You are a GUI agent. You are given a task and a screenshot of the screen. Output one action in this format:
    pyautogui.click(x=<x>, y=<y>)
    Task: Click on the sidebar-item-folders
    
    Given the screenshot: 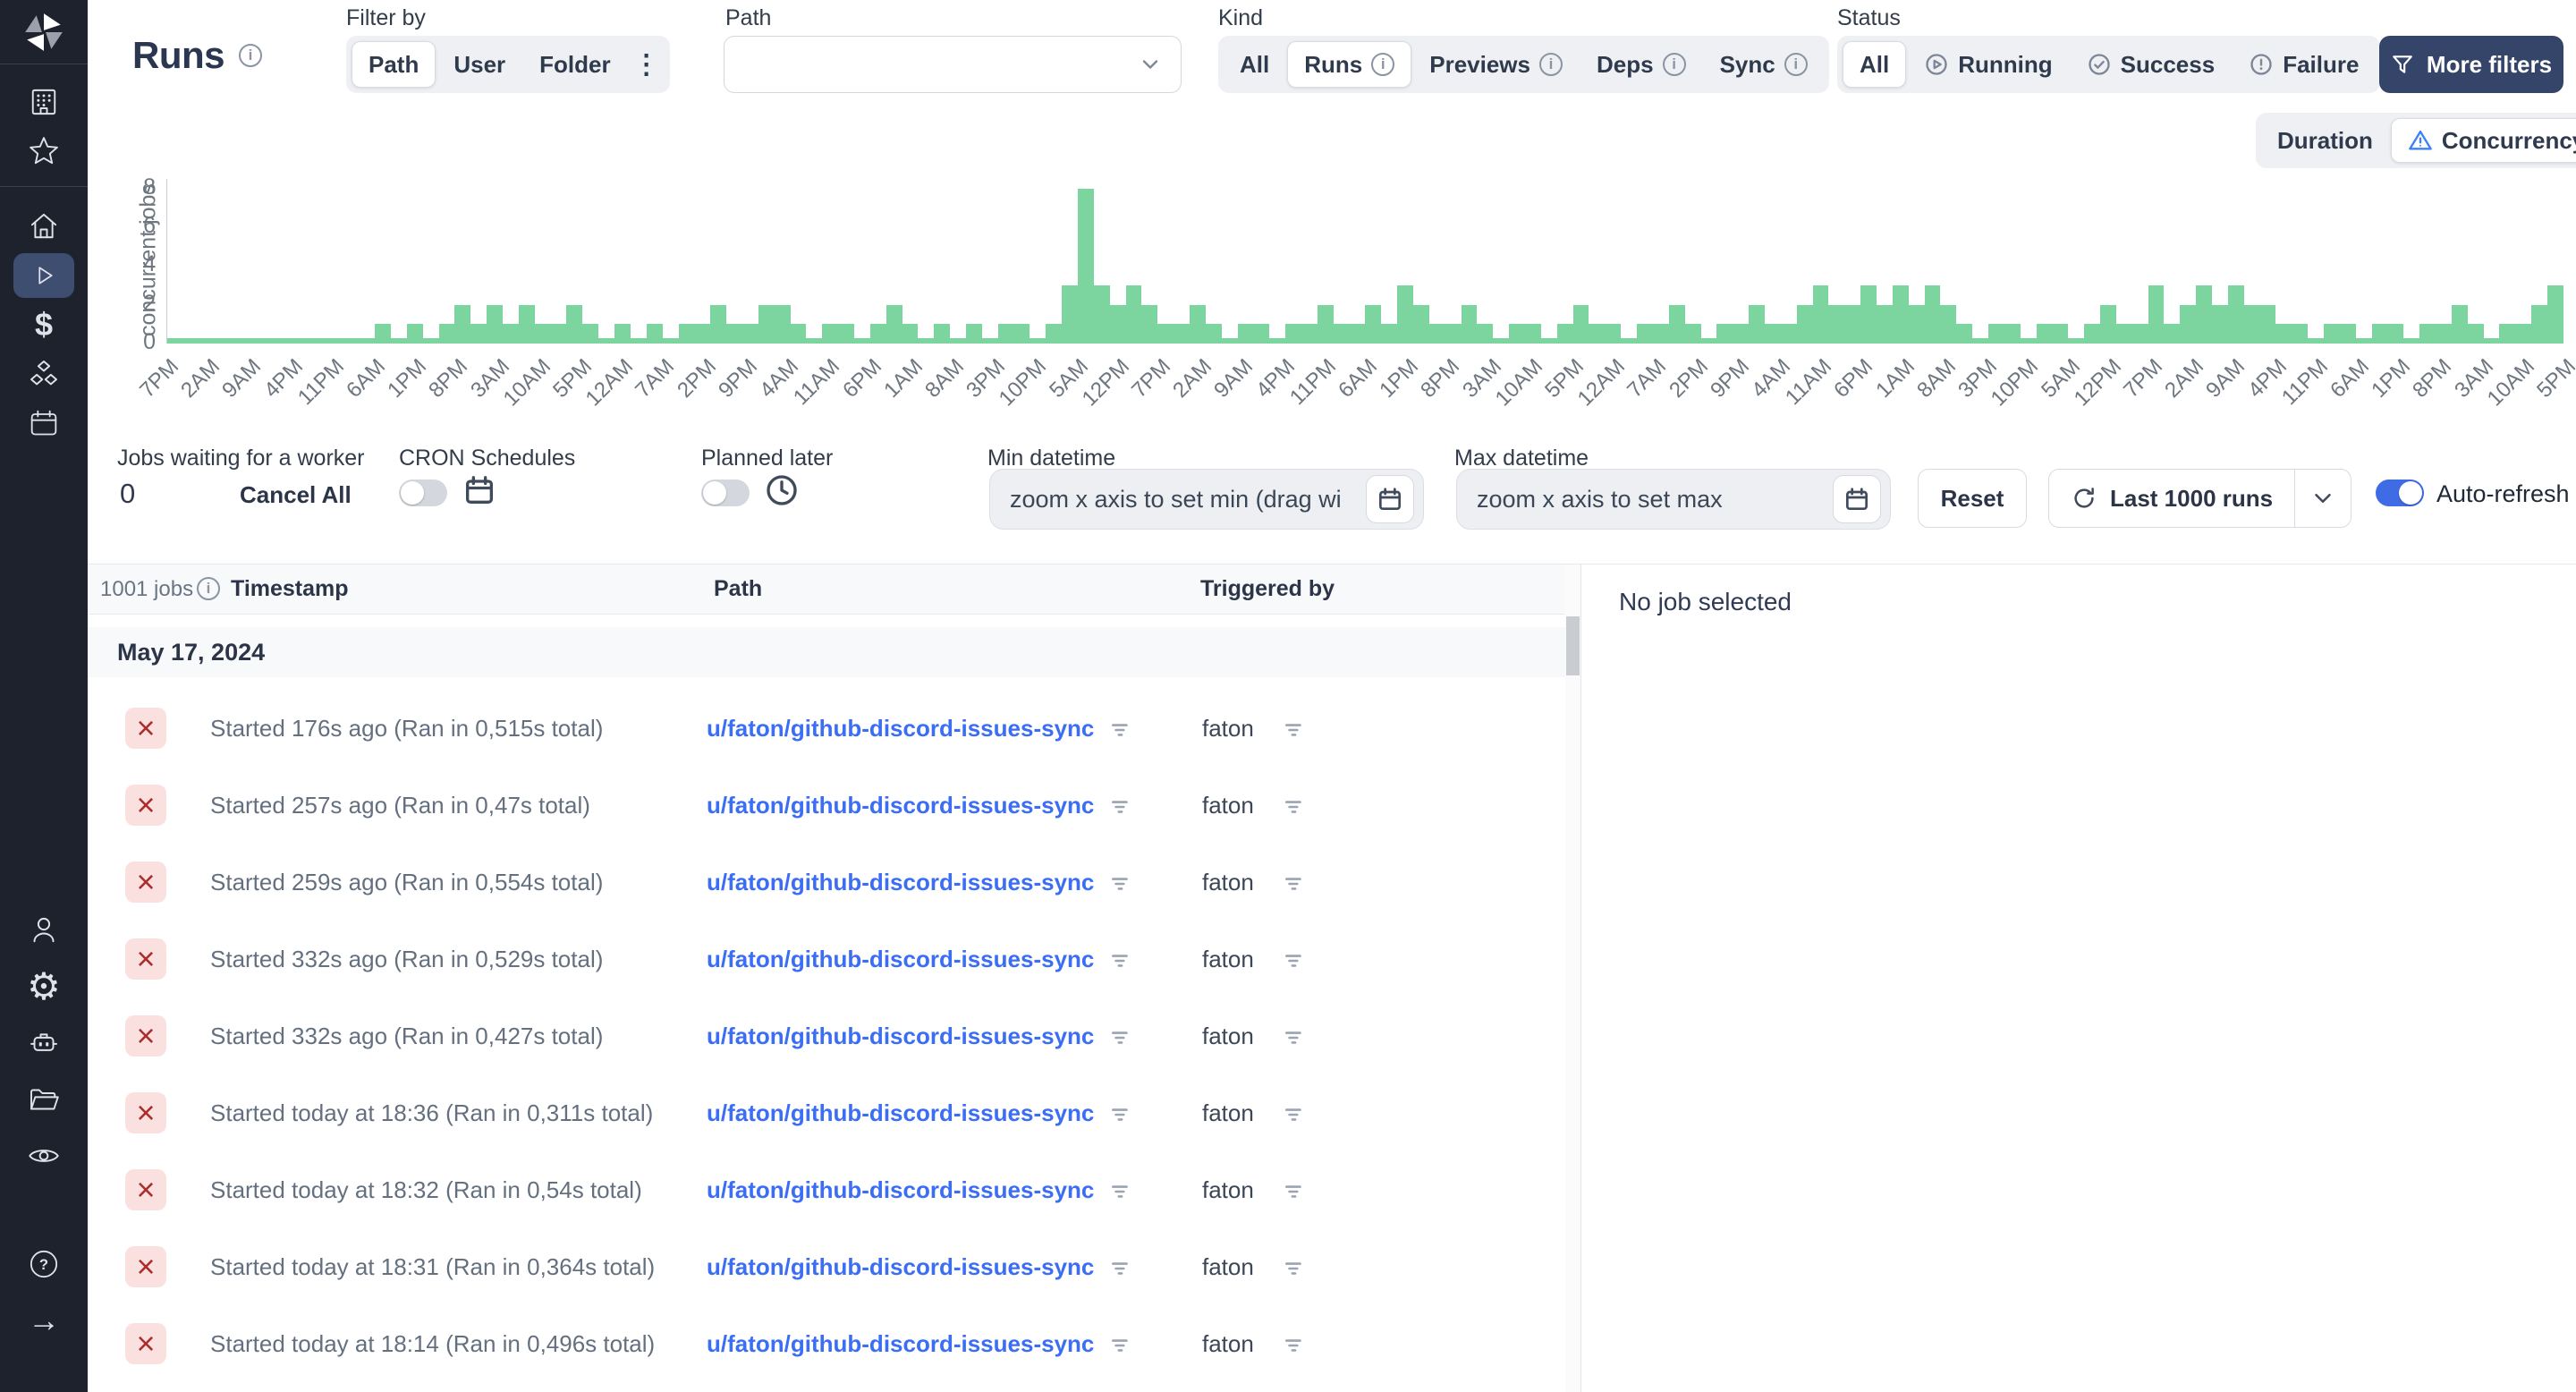 What is the action you would take?
    pyautogui.click(x=44, y=1099)
    